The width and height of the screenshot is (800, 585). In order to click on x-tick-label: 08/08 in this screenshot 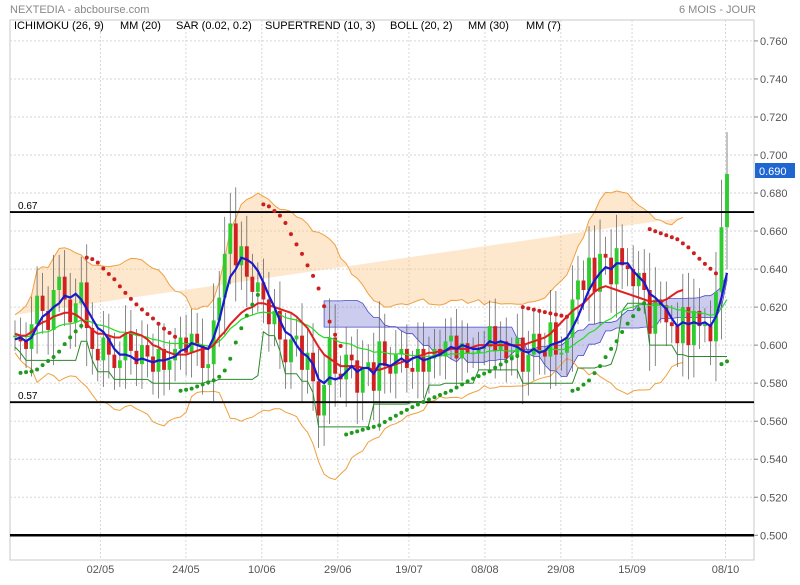, I will do `click(485, 570)`.